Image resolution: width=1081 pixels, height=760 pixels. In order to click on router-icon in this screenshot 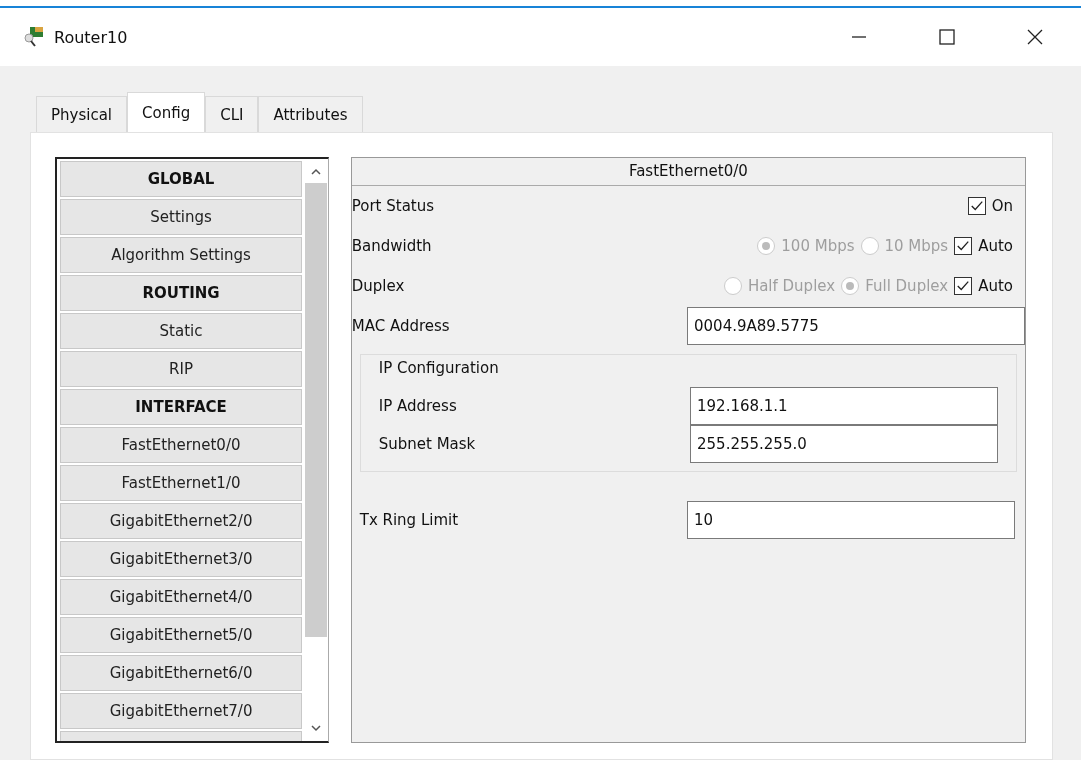, I will do `click(34, 37)`.